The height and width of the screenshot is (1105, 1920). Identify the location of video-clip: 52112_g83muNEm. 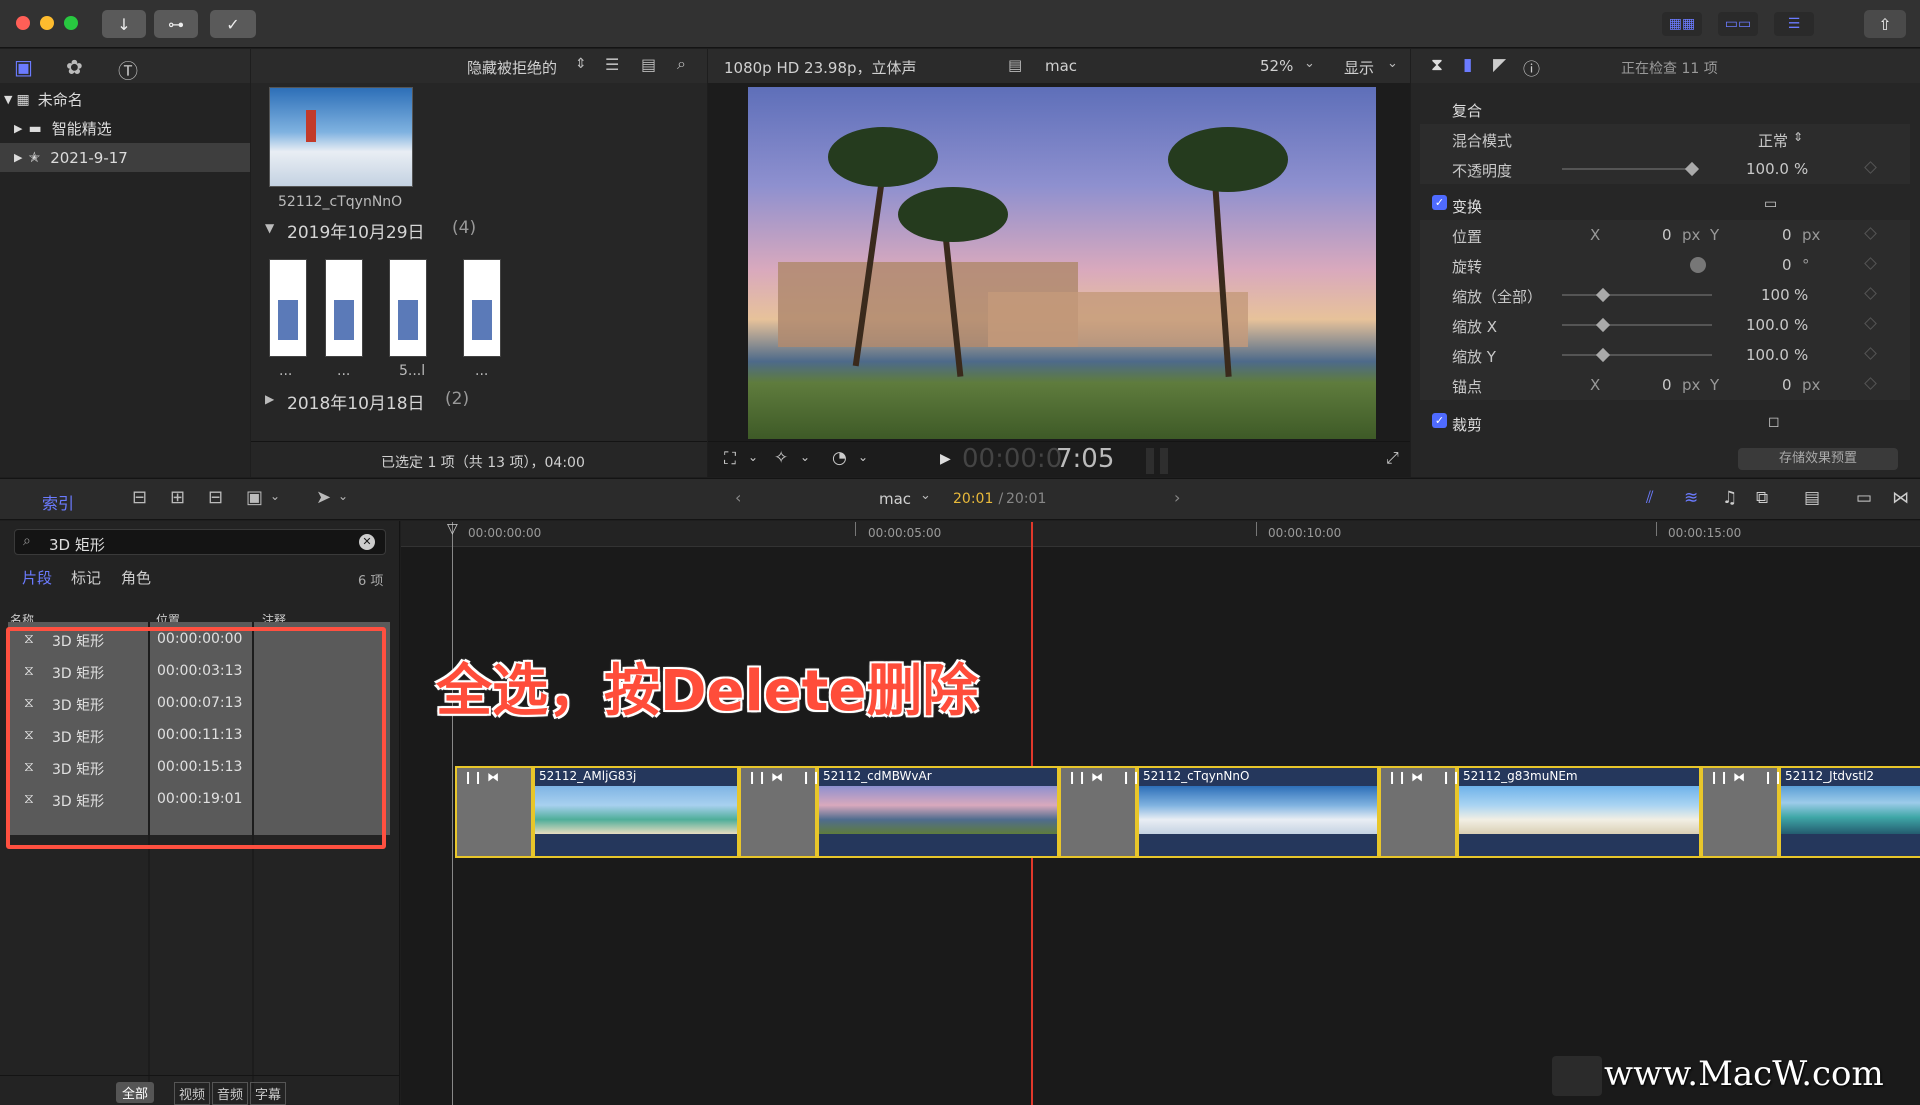
(1579, 812).